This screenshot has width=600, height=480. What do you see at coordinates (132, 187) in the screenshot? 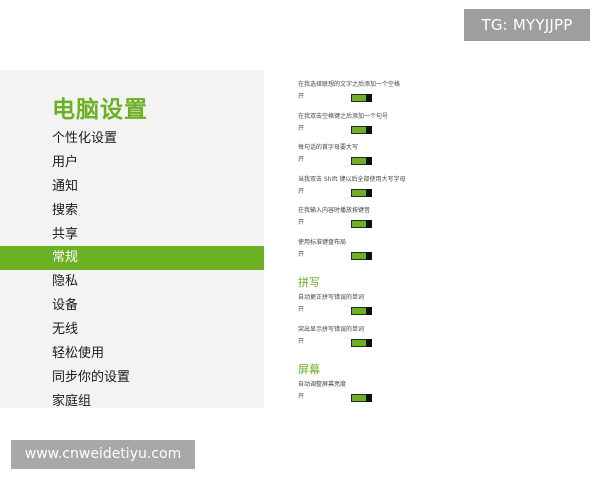
I see `nav-item-notifications: 通知` at bounding box center [132, 187].